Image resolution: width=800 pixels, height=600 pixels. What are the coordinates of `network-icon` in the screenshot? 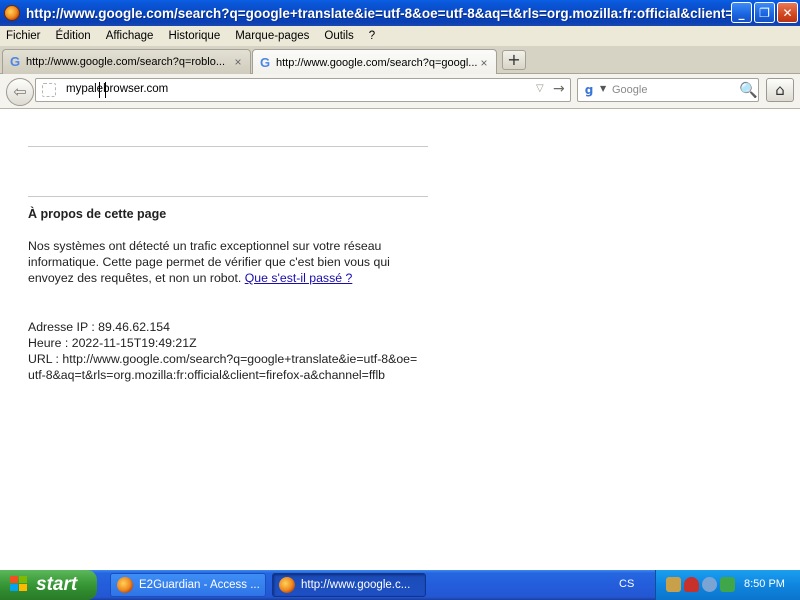 It's located at (673, 584).